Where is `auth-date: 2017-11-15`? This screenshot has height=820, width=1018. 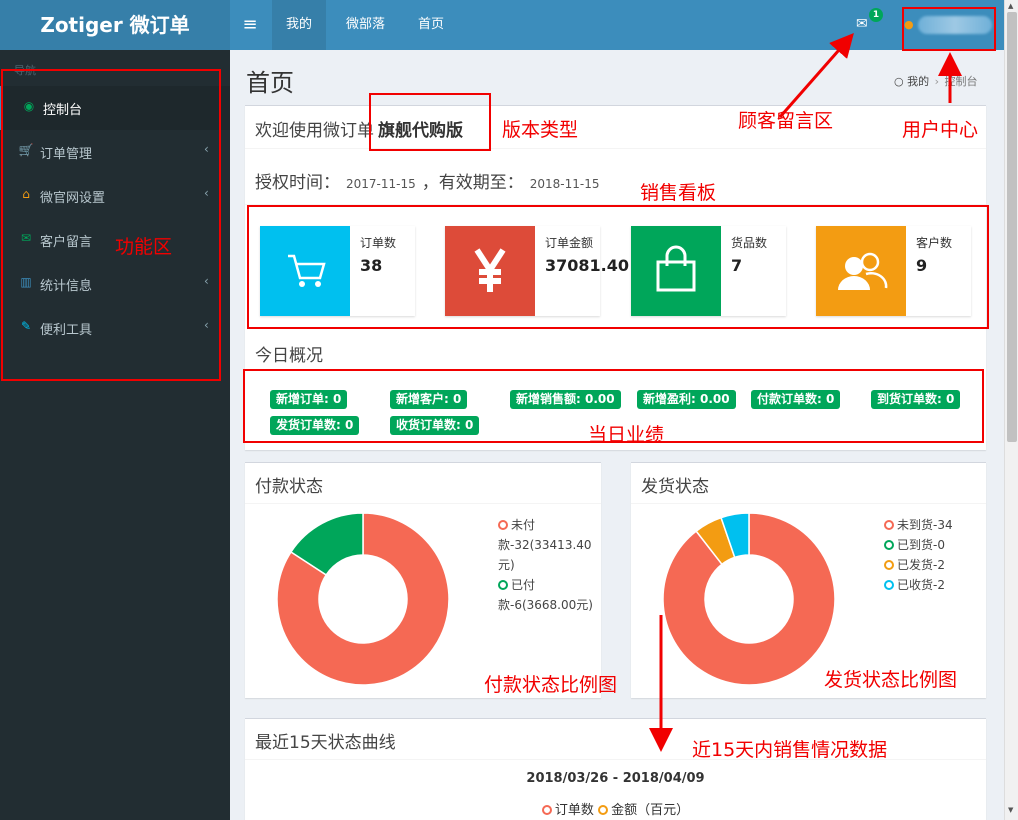 auth-date: 2017-11-15 is located at coordinates (381, 184).